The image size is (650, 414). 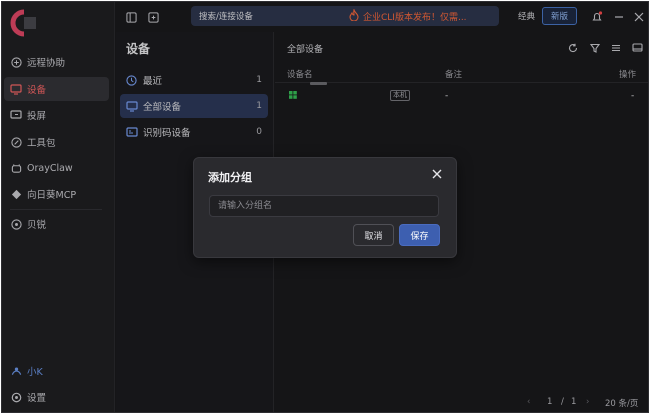 I want to click on save-button: 保存, so click(x=419, y=235).